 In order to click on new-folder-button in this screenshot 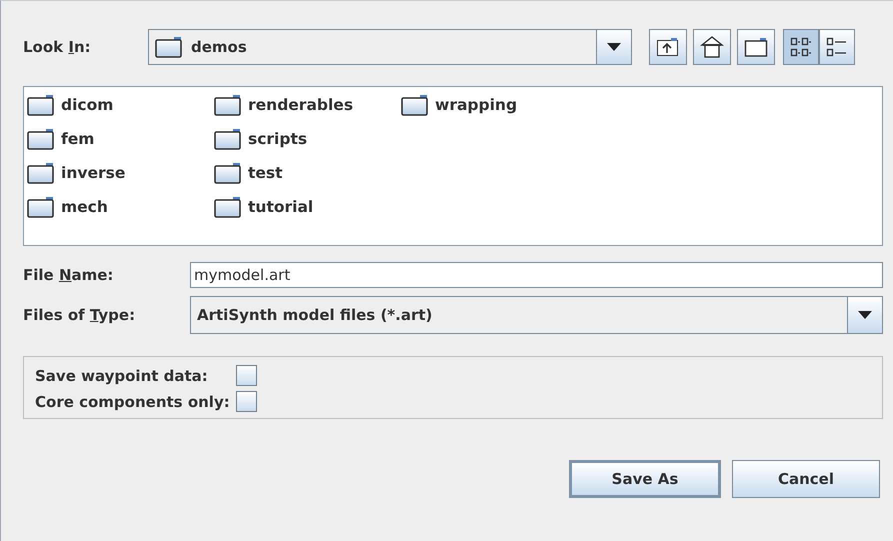, I will do `click(756, 47)`.